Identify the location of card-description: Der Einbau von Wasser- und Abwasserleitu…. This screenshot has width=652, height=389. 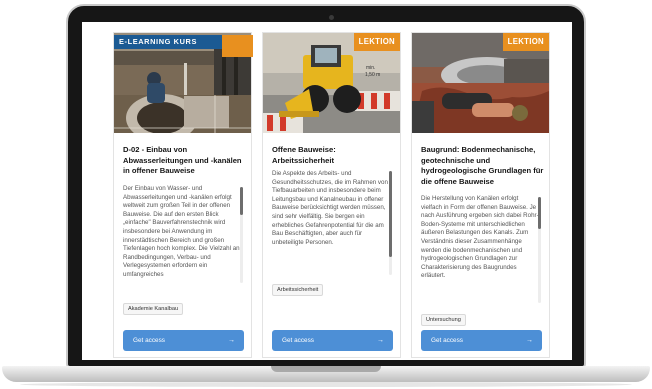
(181, 231).